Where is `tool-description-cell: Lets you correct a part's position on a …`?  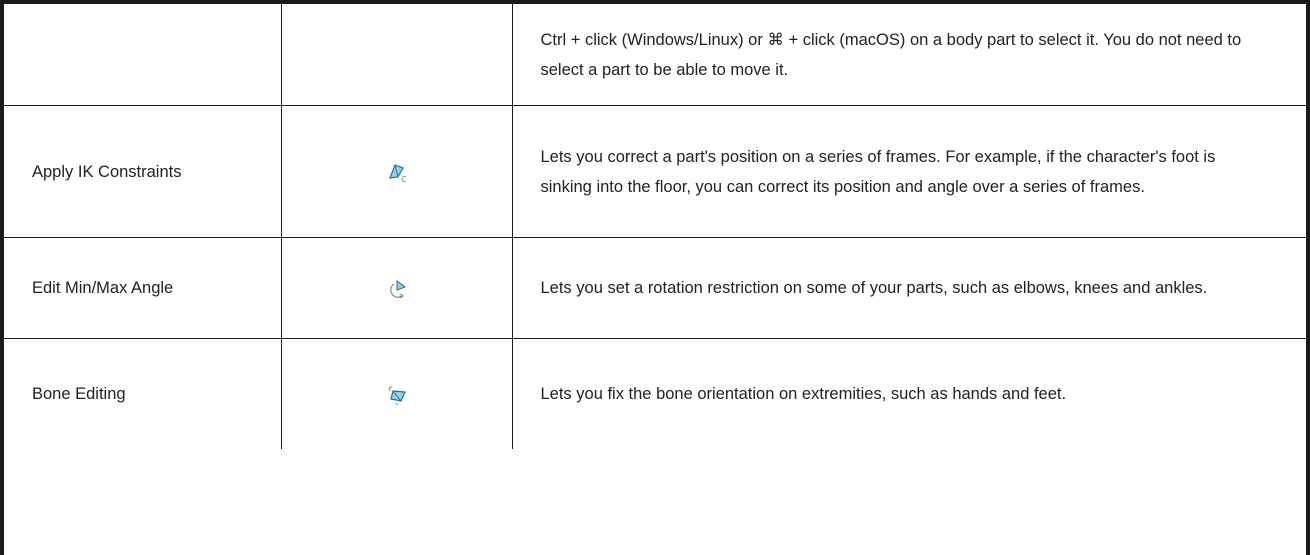 tool-description-cell: Lets you correct a part's position on a … is located at coordinates (908, 171).